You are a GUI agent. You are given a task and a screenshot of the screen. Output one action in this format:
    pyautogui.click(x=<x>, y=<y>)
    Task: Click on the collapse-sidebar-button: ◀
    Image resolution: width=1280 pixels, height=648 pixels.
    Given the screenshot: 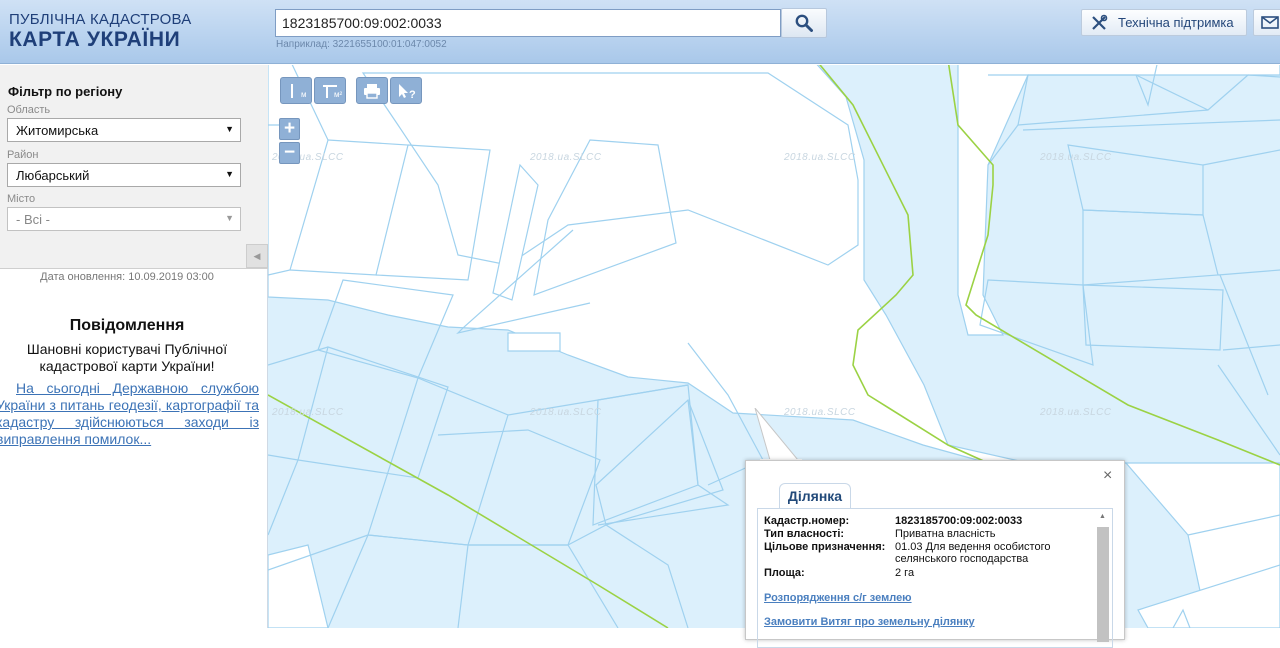 What is the action you would take?
    pyautogui.click(x=257, y=256)
    